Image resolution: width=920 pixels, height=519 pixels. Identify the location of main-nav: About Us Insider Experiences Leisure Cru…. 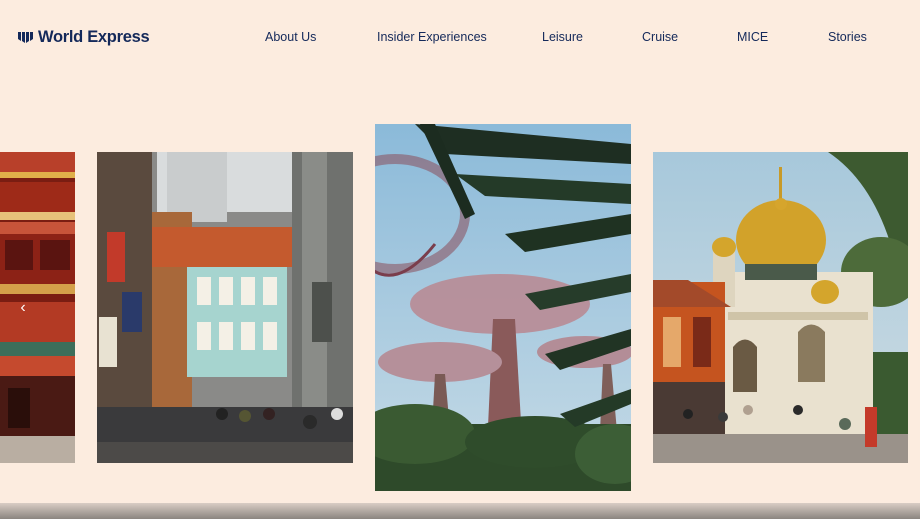
(460, 38).